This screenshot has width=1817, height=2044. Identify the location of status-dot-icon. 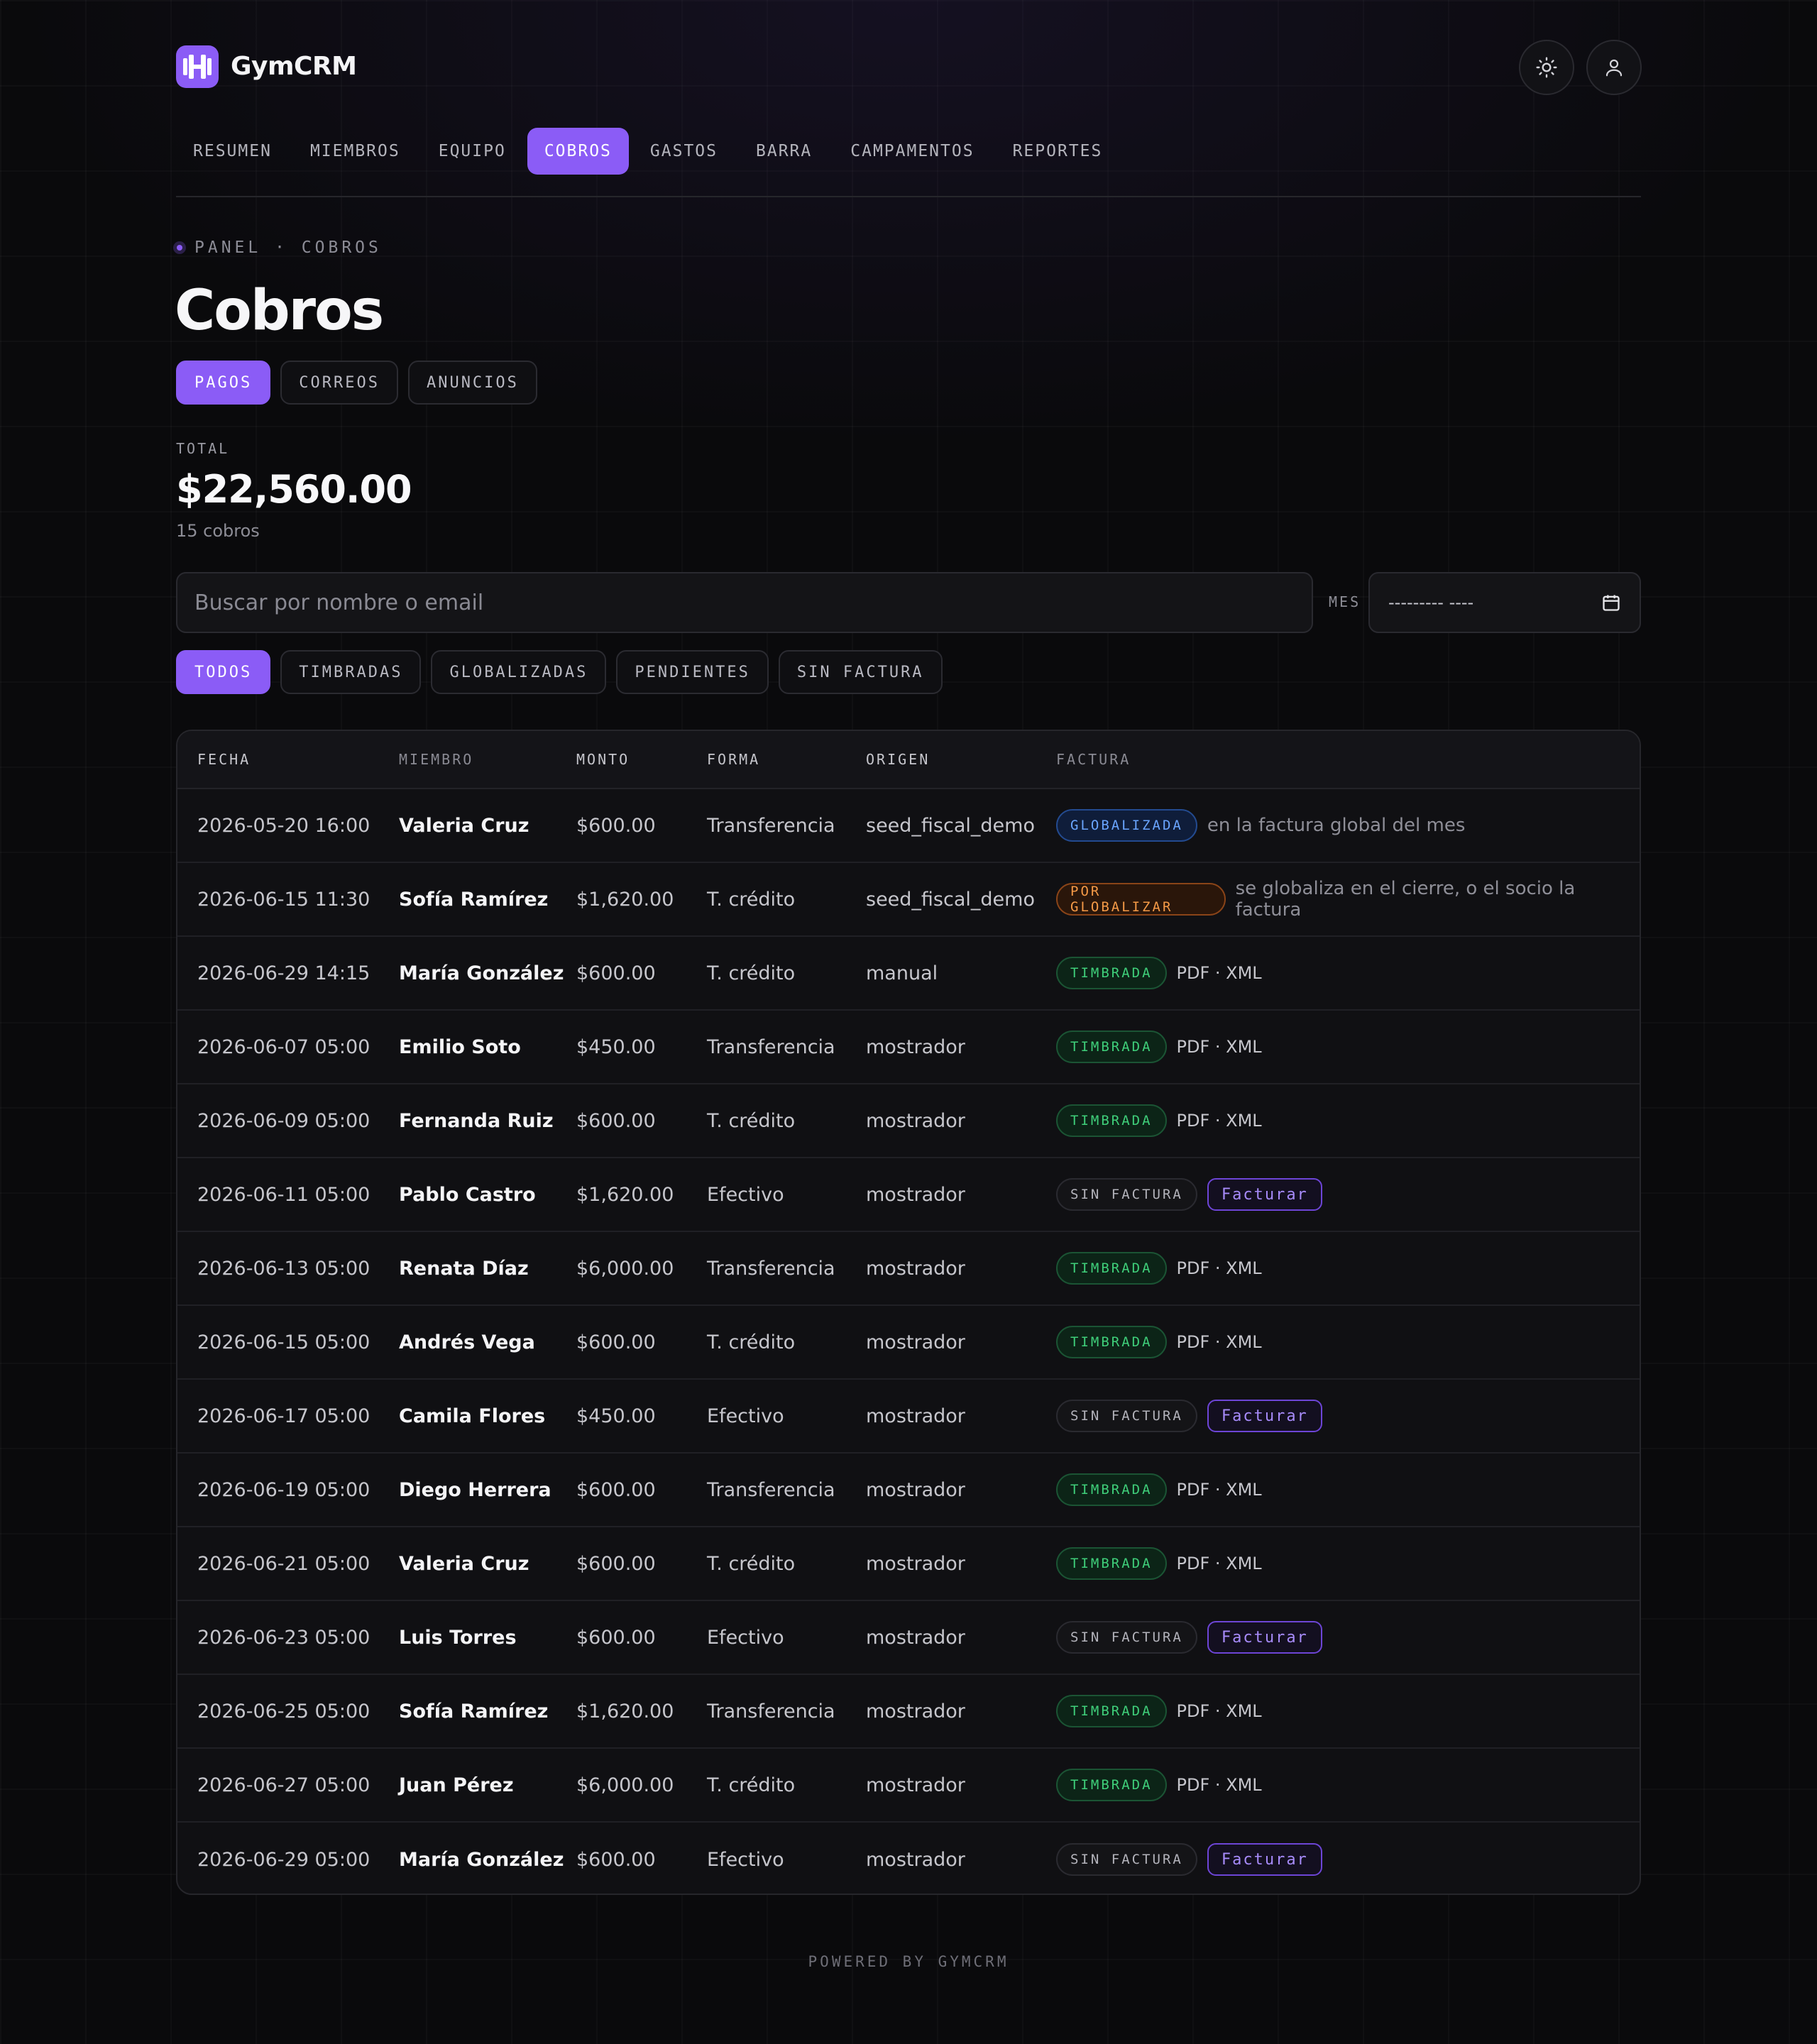
(179, 247).